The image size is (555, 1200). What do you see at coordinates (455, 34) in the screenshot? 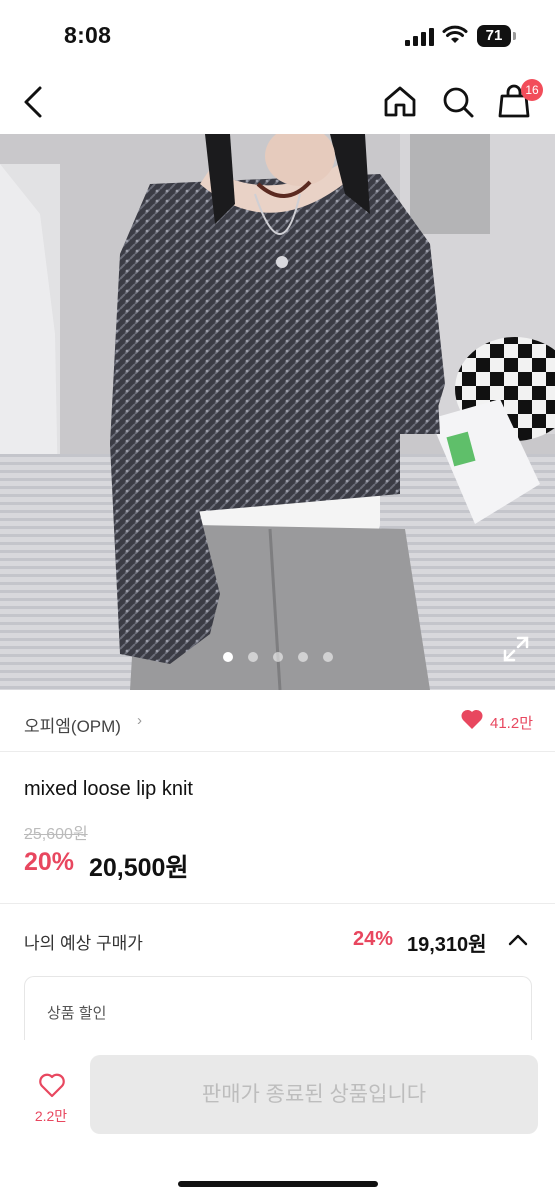
I see `wifi-icon` at bounding box center [455, 34].